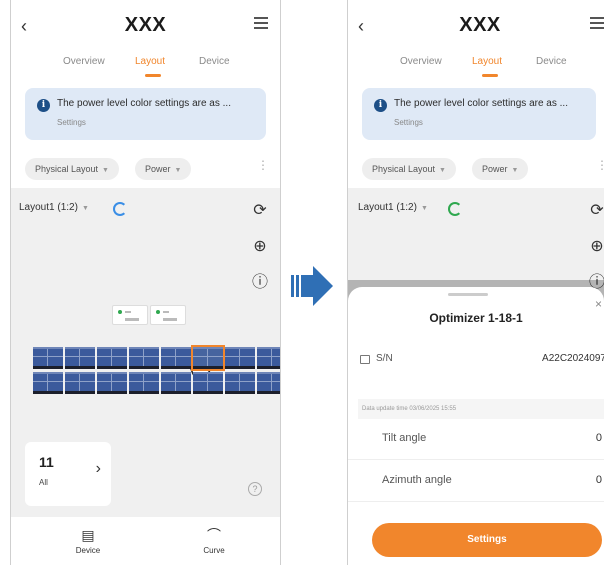 Image resolution: width=604 pixels, height=565 pixels. I want to click on device-count-label: All, so click(43, 482).